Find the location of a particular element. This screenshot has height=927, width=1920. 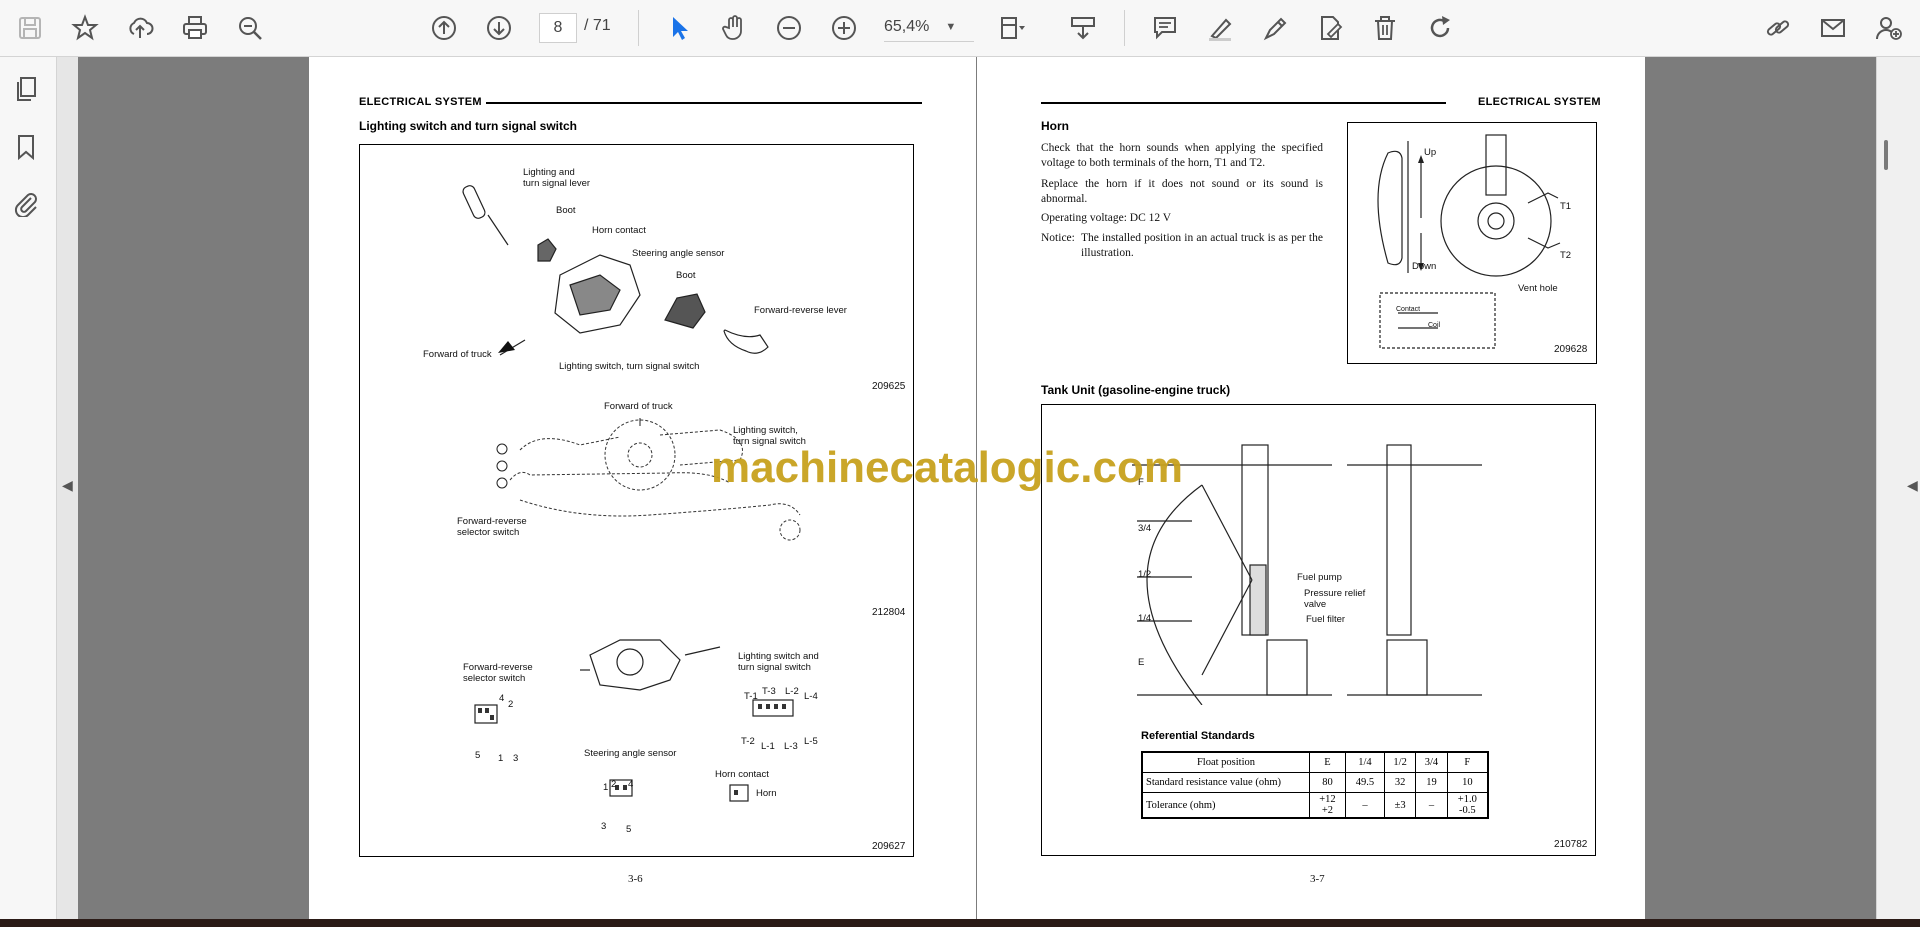

select-cursor-icon is located at coordinates (679, 28).